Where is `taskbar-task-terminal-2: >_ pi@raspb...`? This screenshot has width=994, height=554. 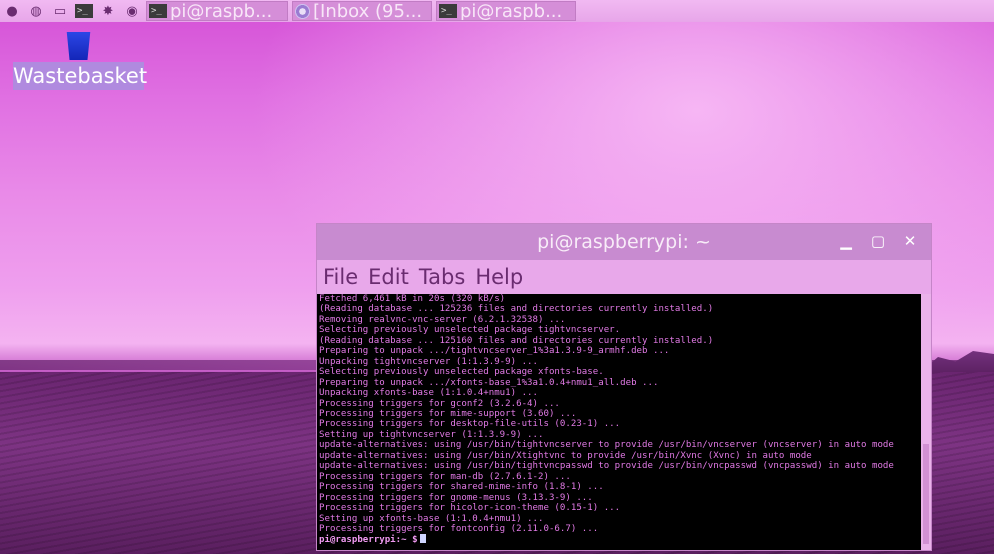
taskbar-task-terminal-2: >_ pi@raspb... is located at coordinates (506, 11).